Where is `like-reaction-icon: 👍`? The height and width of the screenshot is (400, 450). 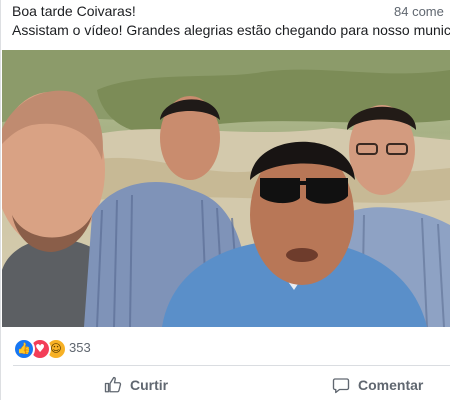 like-reaction-icon: 👍 is located at coordinates (24, 349).